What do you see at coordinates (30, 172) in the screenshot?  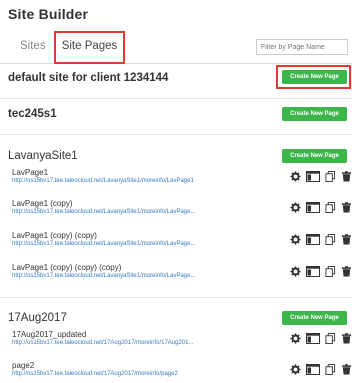 I see `page-name: LavPage1` at bounding box center [30, 172].